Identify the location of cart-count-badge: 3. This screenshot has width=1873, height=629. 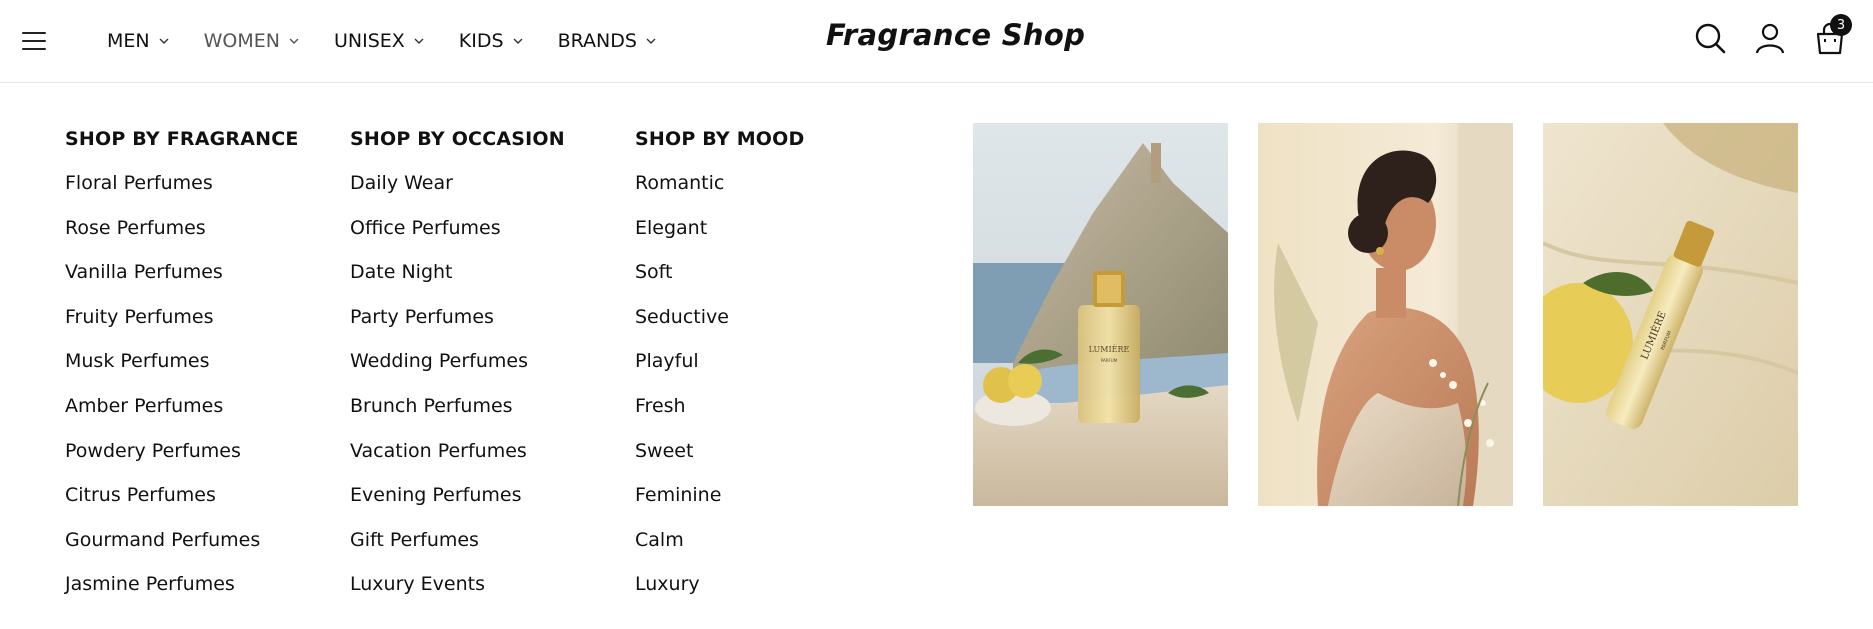
(1841, 25).